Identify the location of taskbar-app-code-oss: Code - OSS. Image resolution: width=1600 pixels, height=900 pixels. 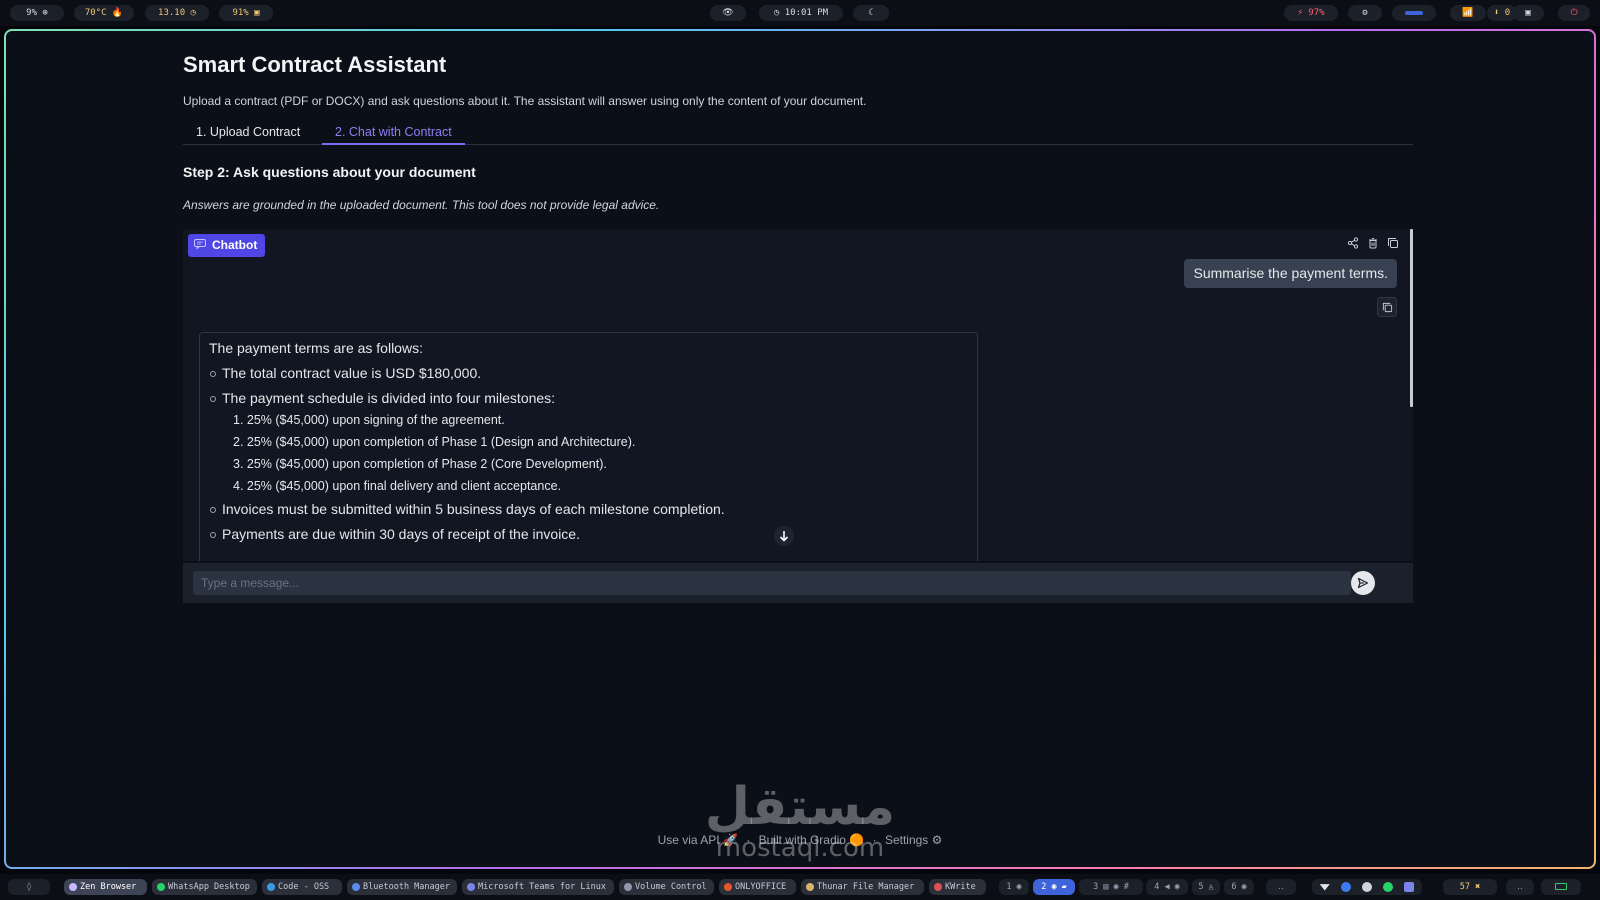
(302, 887).